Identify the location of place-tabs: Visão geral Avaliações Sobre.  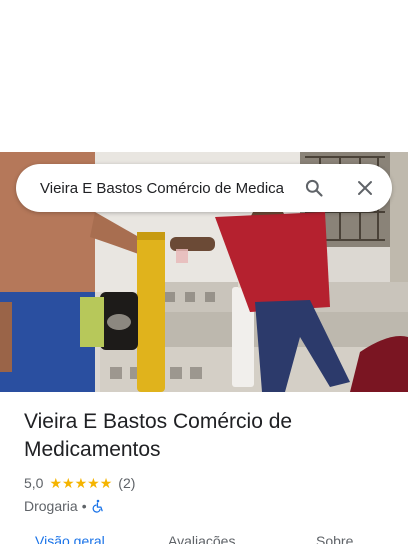
(204, 537).